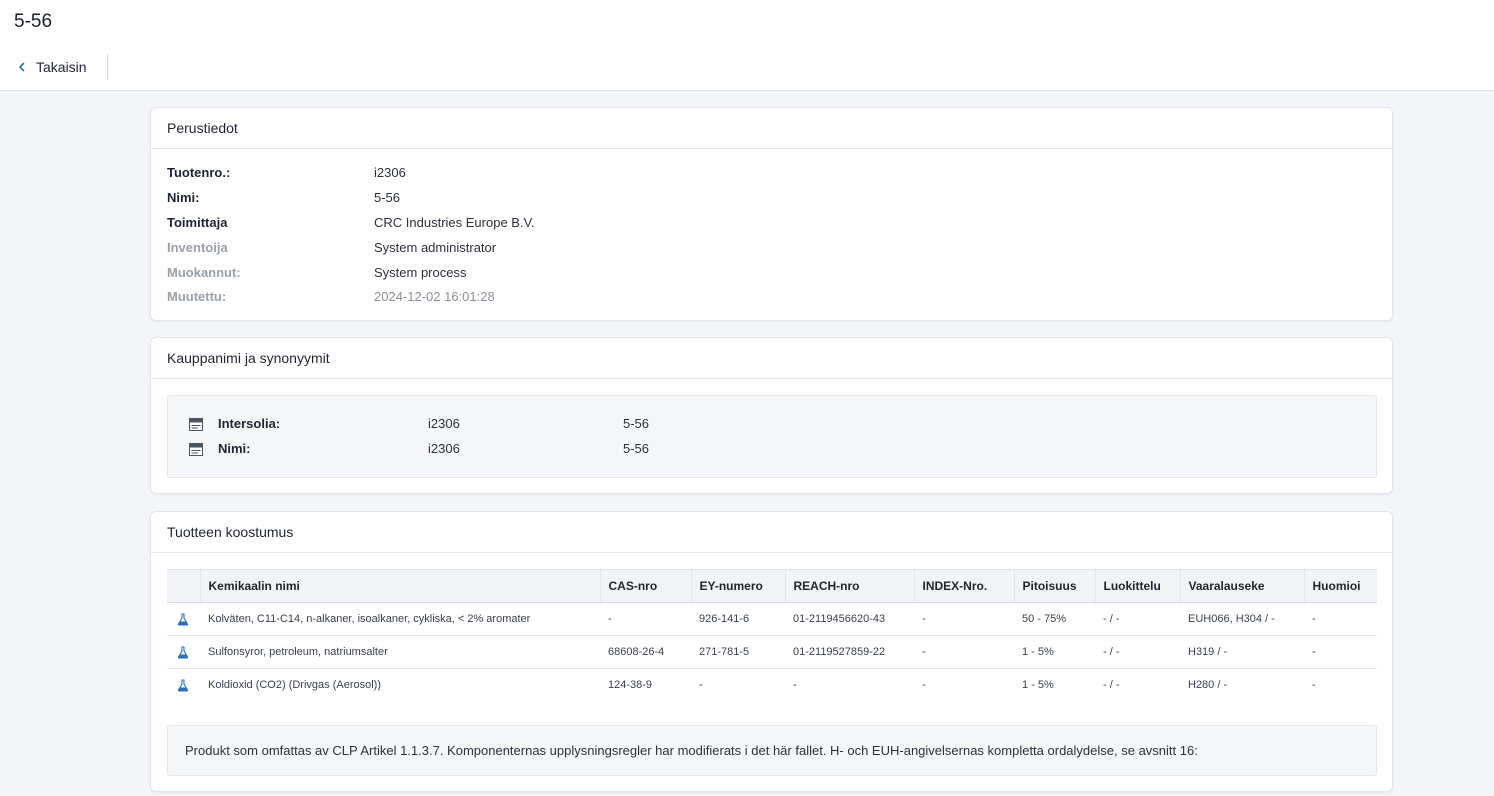  Describe the element at coordinates (771, 128) in the screenshot. I see `basic-info-title: Perustiedot` at that location.